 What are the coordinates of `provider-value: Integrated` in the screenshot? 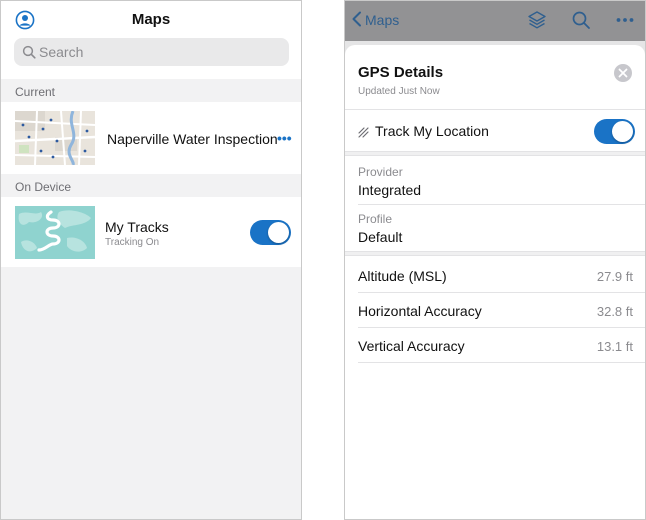 It's located at (389, 190).